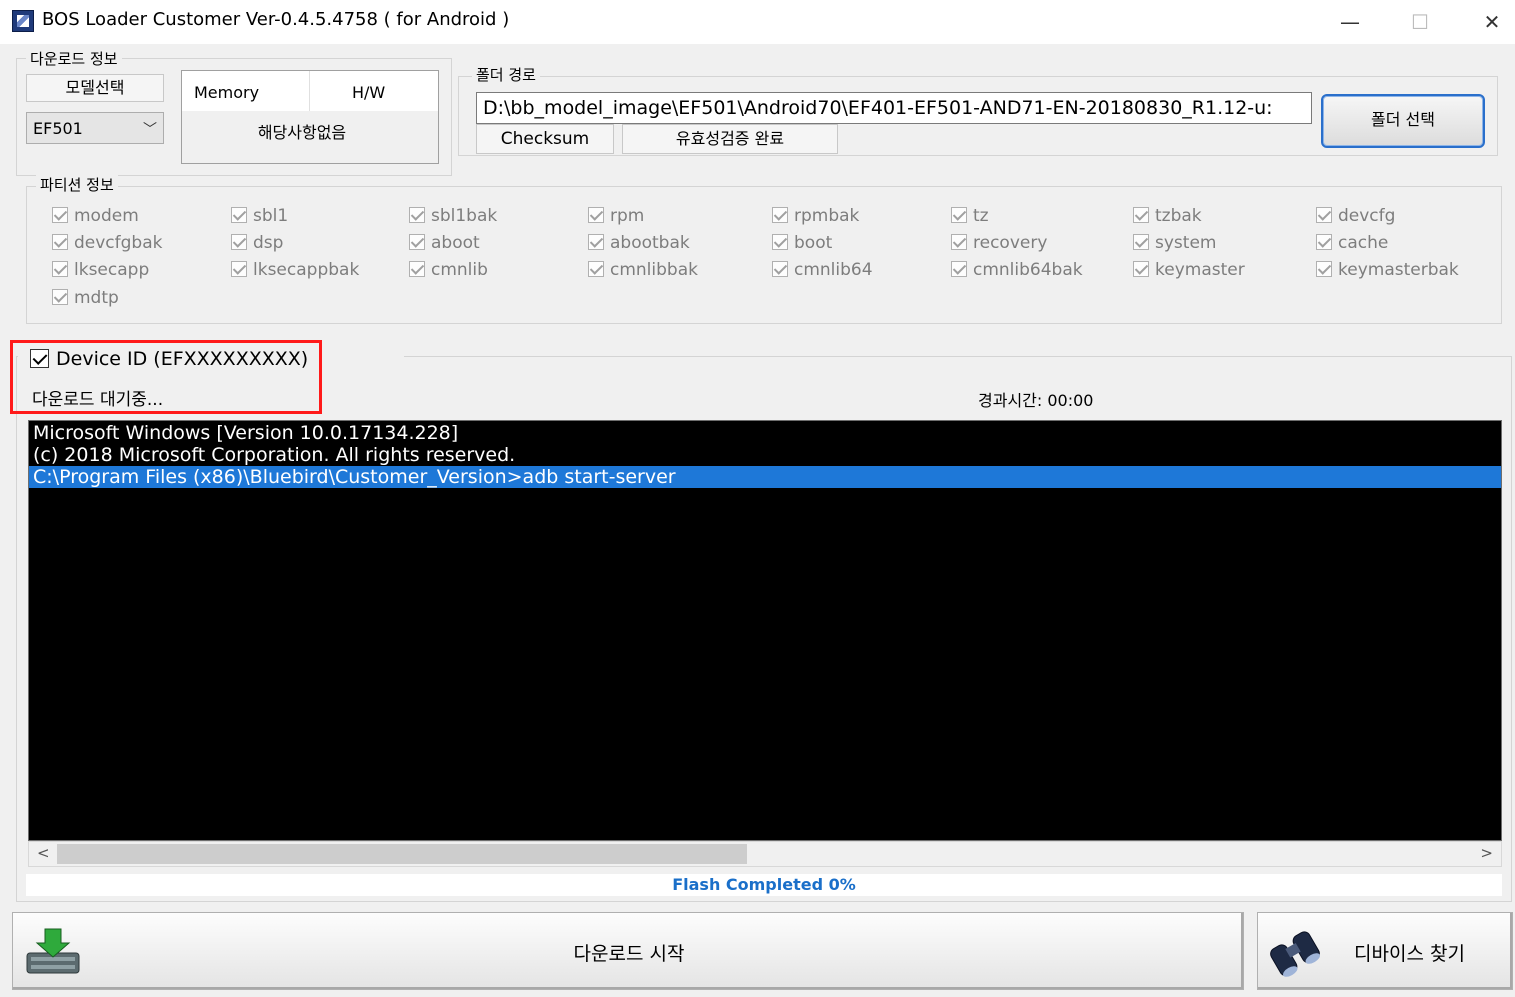  Describe the element at coordinates (815, 216) in the screenshot. I see `partition-checkbox-rpmbak: rpmbak` at that location.